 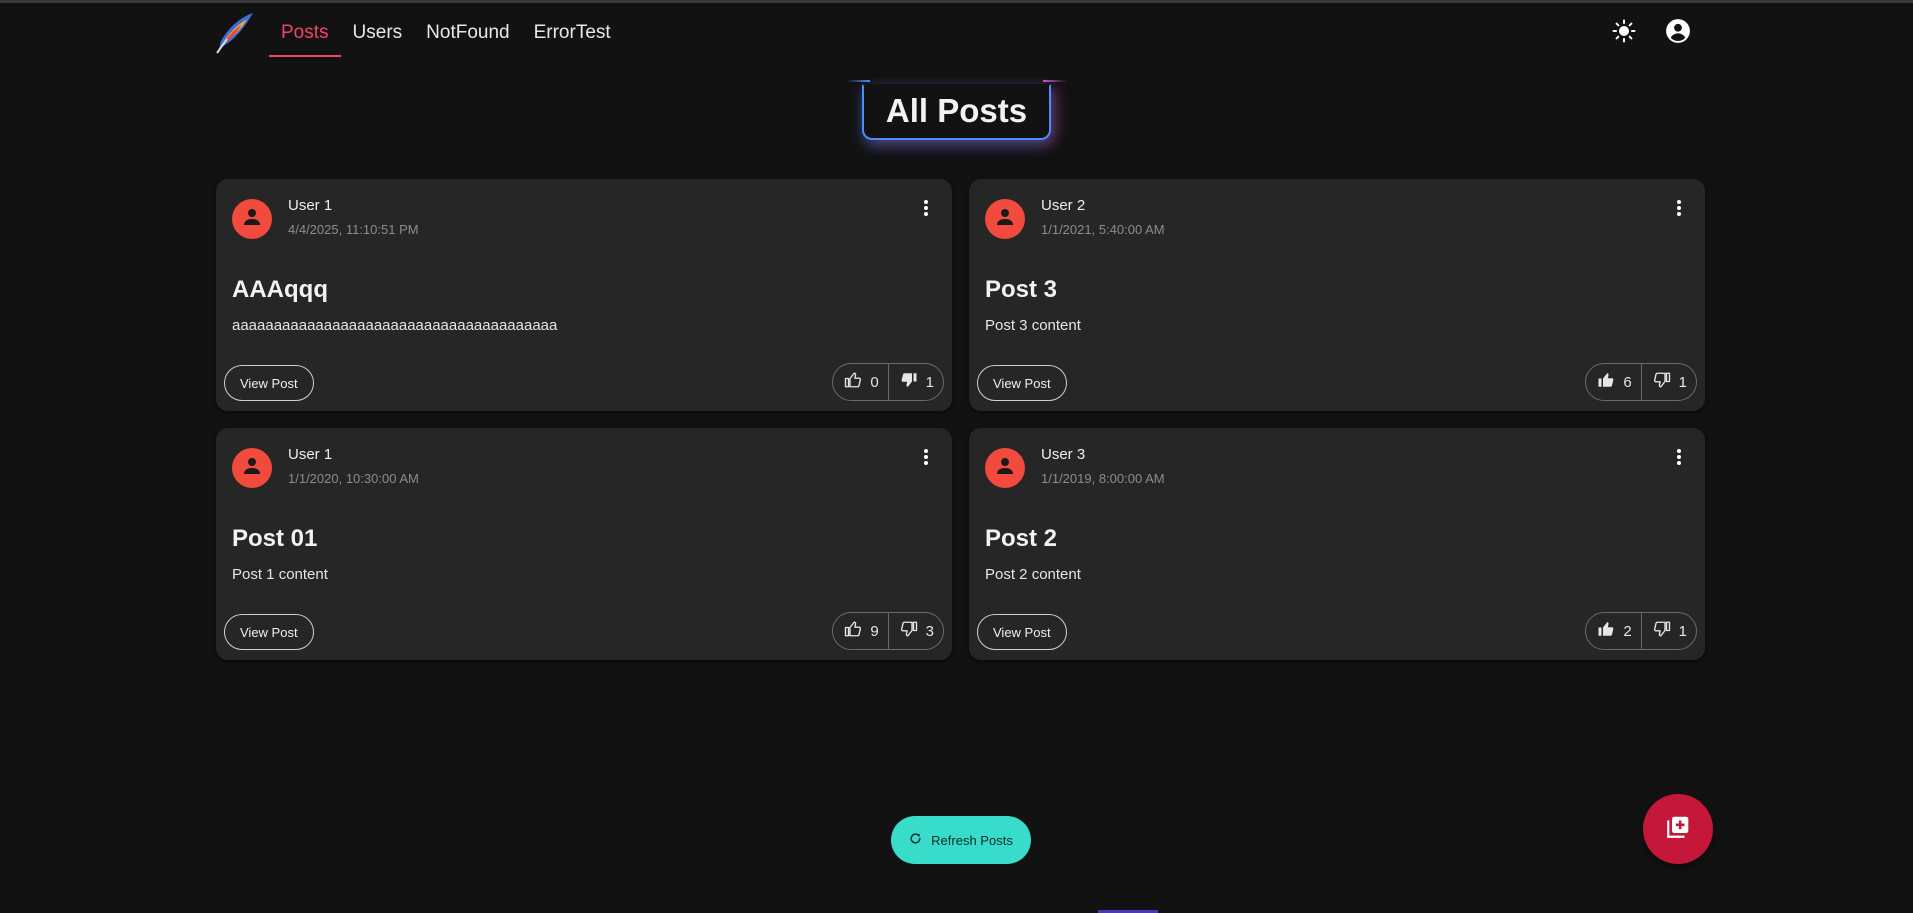 I want to click on post-author: User 2, so click(x=1063, y=205).